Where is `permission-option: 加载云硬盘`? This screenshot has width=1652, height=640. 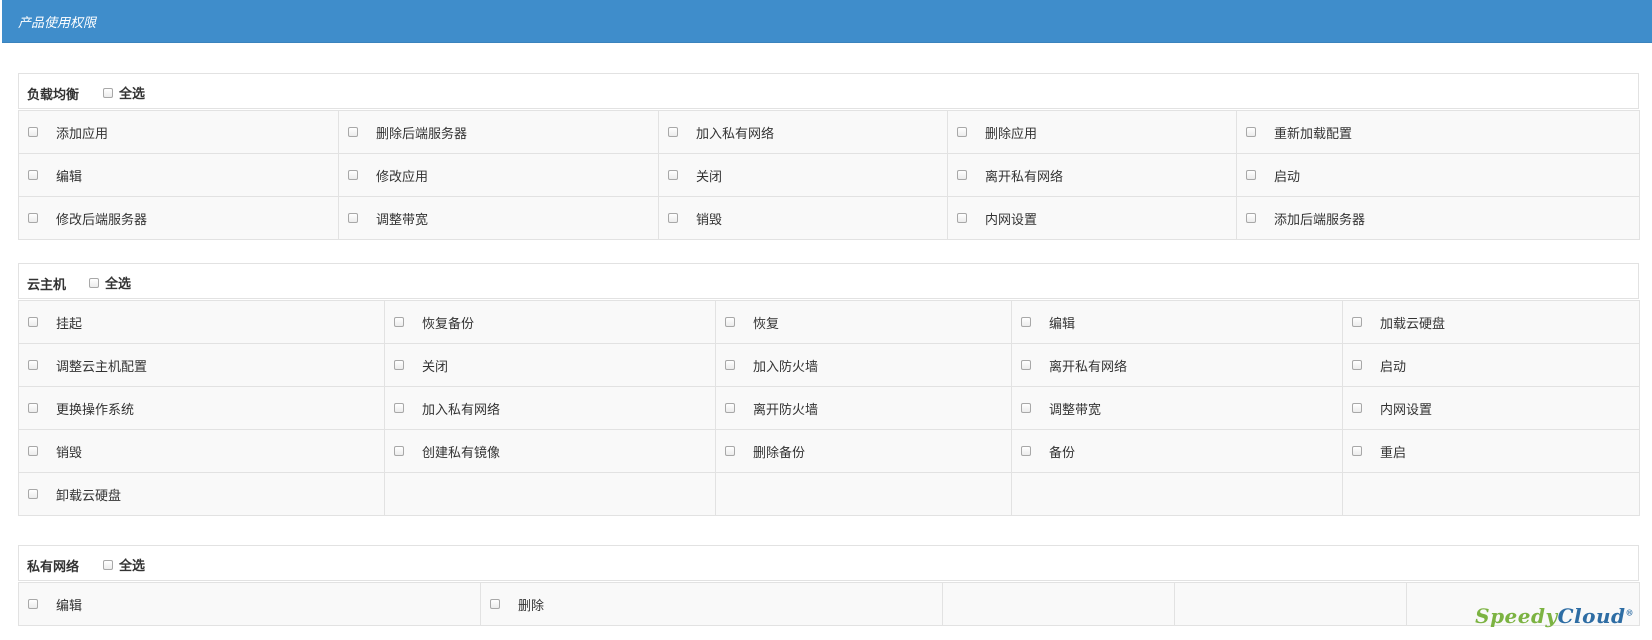 permission-option: 加载云硬盘 is located at coordinates (1495, 322).